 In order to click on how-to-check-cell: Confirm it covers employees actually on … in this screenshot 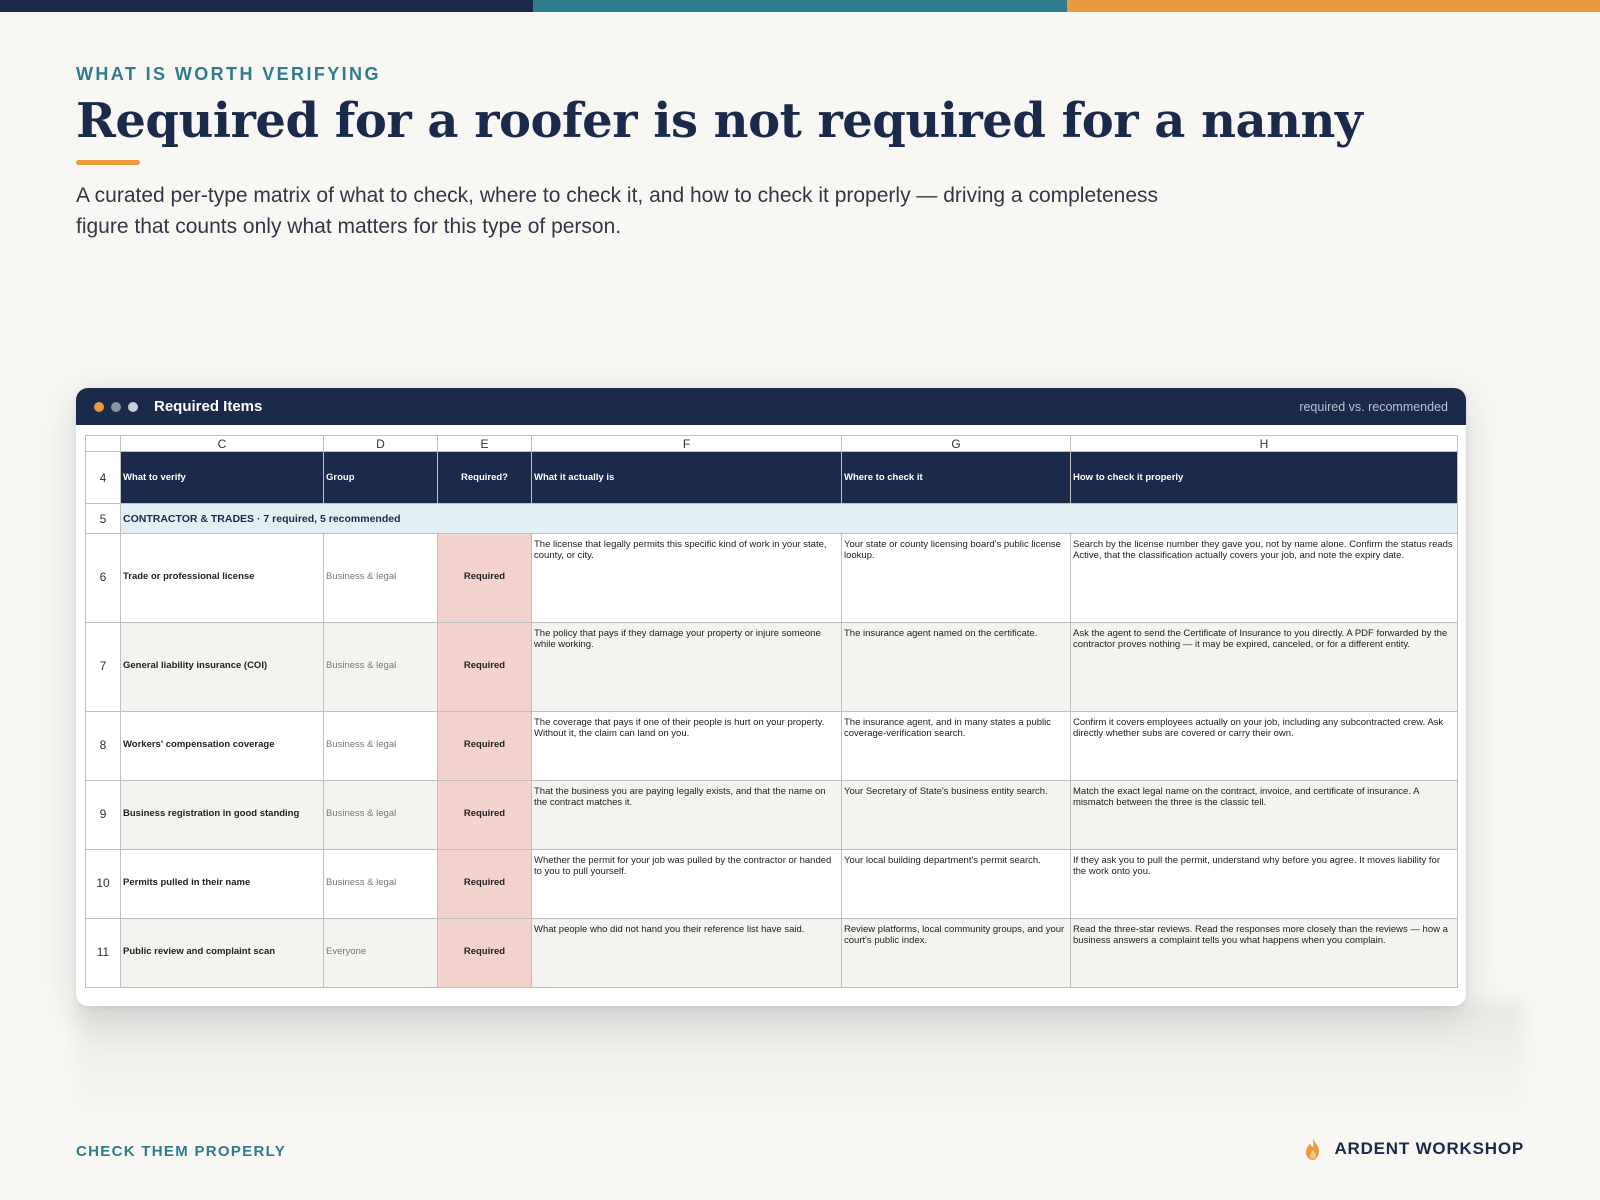, I will do `click(1264, 746)`.